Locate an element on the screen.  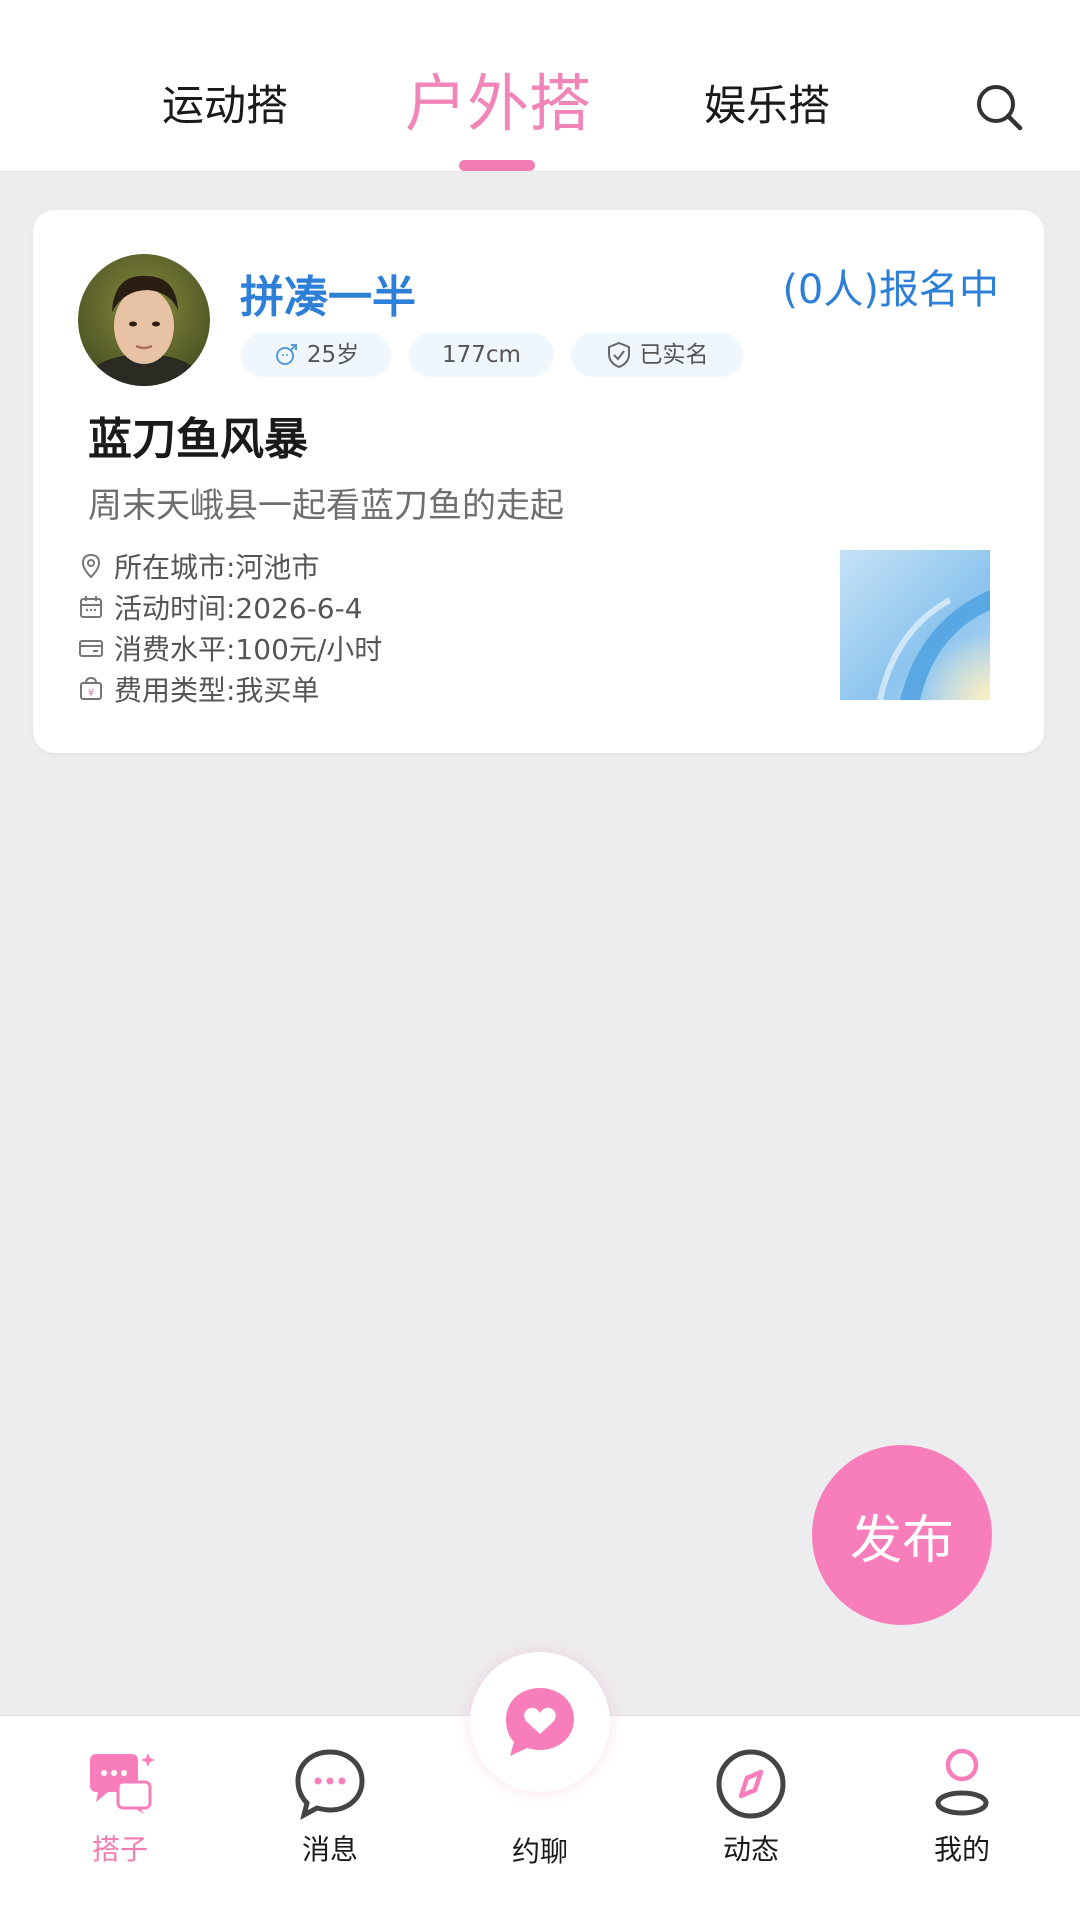
chat-bubbles-icon is located at coordinates (122, 1783).